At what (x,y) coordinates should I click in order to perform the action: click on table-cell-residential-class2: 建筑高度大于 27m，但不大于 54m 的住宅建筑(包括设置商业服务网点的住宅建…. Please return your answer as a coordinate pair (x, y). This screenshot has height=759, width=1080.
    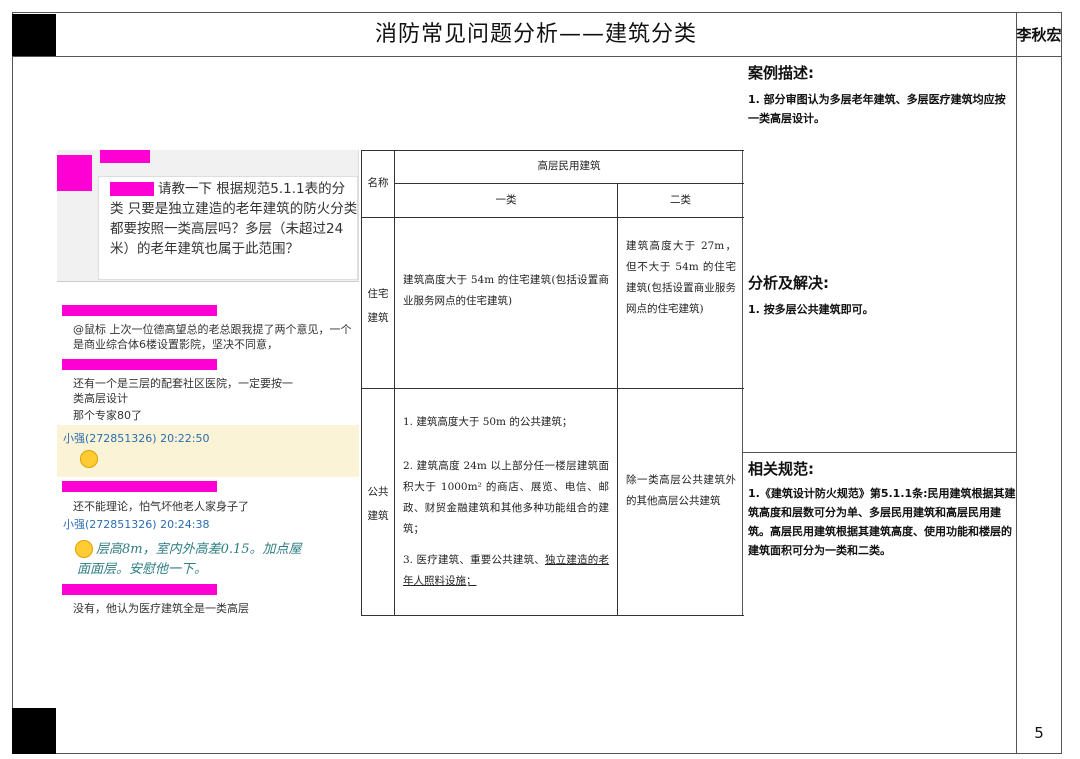
    Looking at the image, I should click on (681, 277).